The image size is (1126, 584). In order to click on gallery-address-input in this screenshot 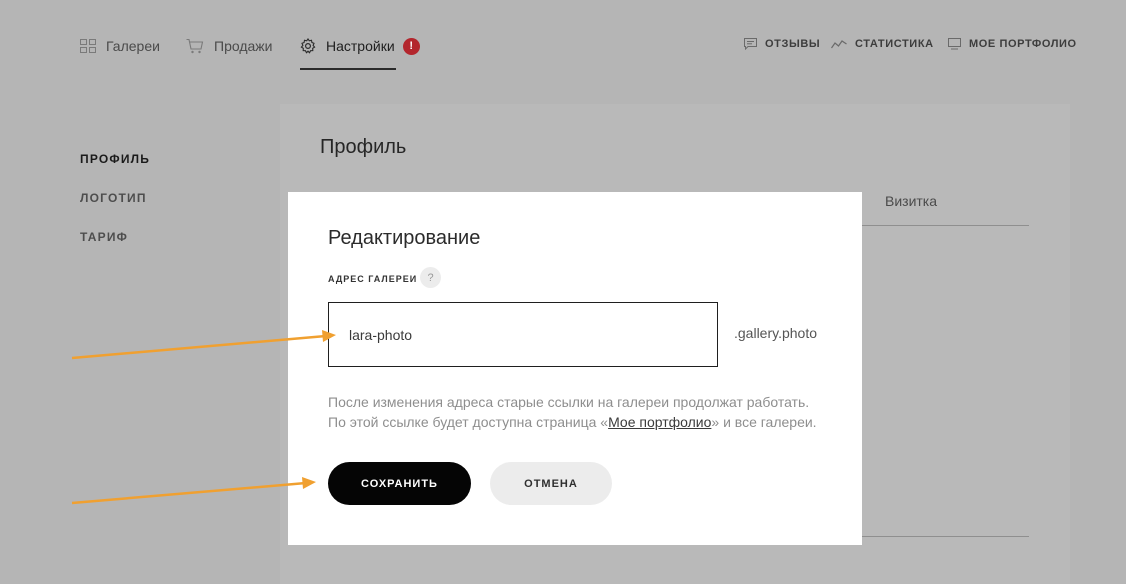, I will do `click(523, 334)`.